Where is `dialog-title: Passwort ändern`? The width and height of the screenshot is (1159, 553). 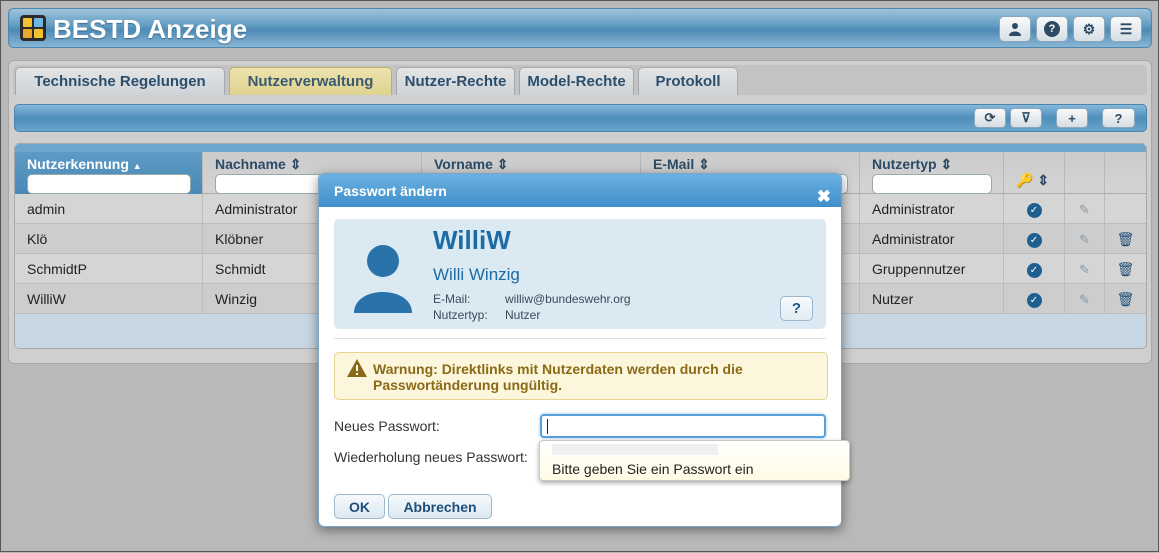 dialog-title: Passwort ändern is located at coordinates (390, 191).